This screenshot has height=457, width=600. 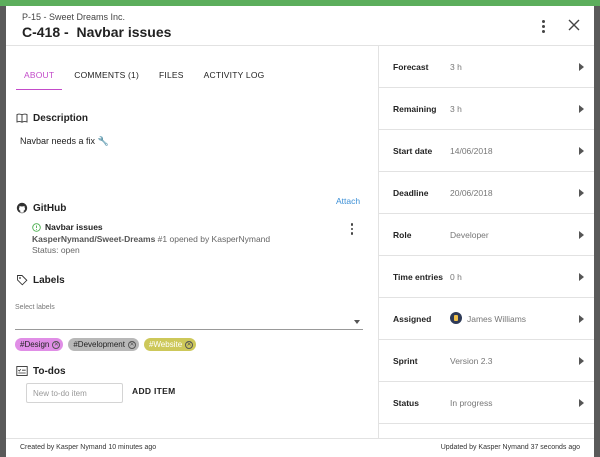 What do you see at coordinates (74, 227) in the screenshot?
I see `issue-title: Navbar issues` at bounding box center [74, 227].